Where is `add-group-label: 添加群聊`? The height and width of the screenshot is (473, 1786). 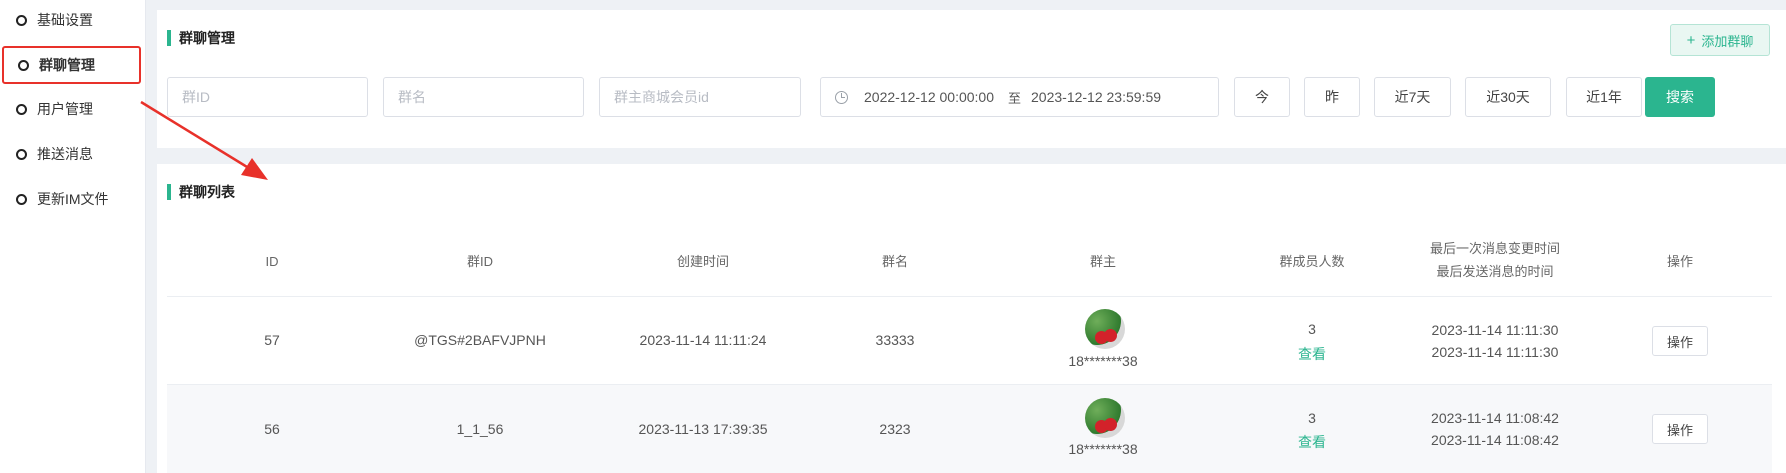
add-group-label: 添加群聊 is located at coordinates (1727, 41).